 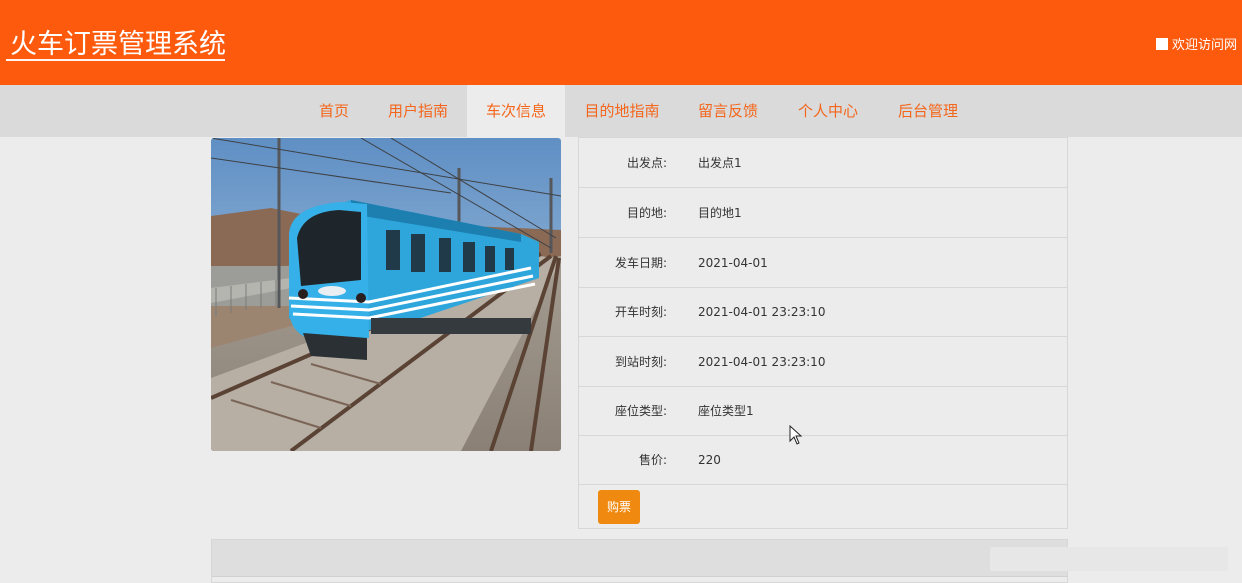 I want to click on nav-item-destination-guide: 目的地指南, so click(x=622, y=111).